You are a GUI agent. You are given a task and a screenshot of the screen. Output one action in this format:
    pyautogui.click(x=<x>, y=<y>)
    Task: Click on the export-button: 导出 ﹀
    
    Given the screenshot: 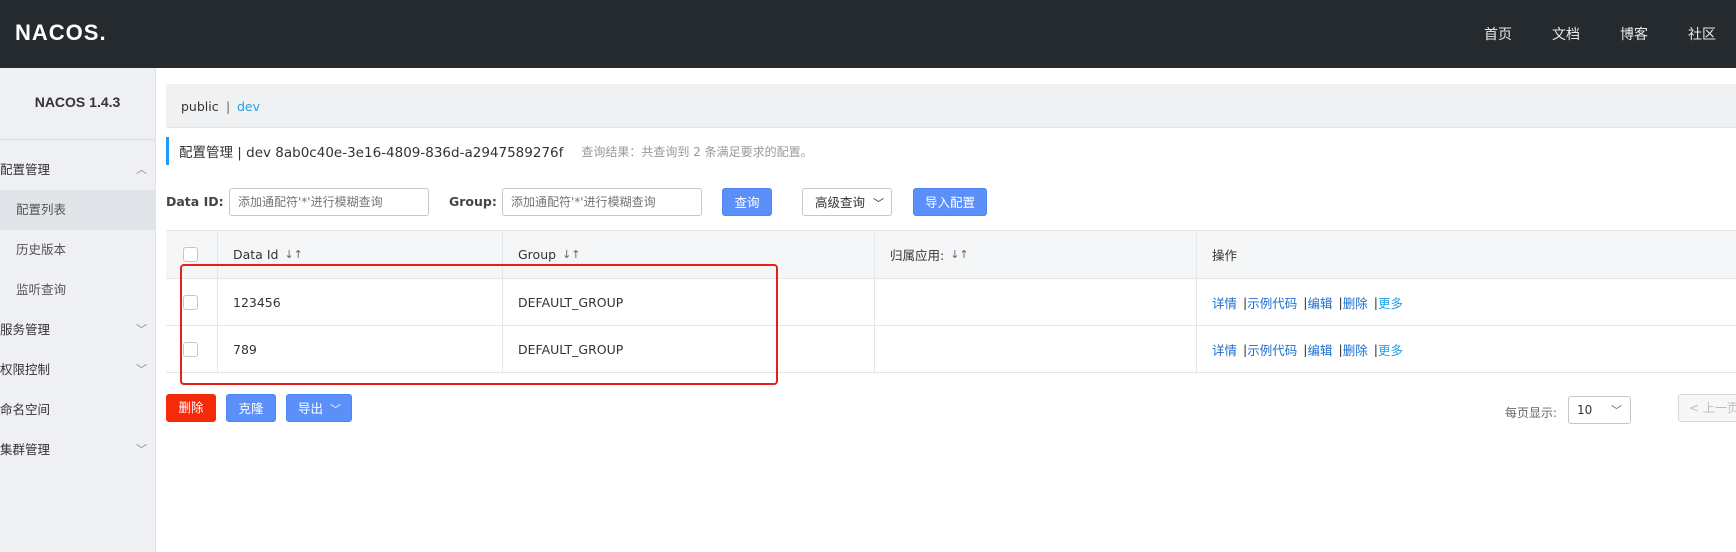 What is the action you would take?
    pyautogui.click(x=319, y=408)
    